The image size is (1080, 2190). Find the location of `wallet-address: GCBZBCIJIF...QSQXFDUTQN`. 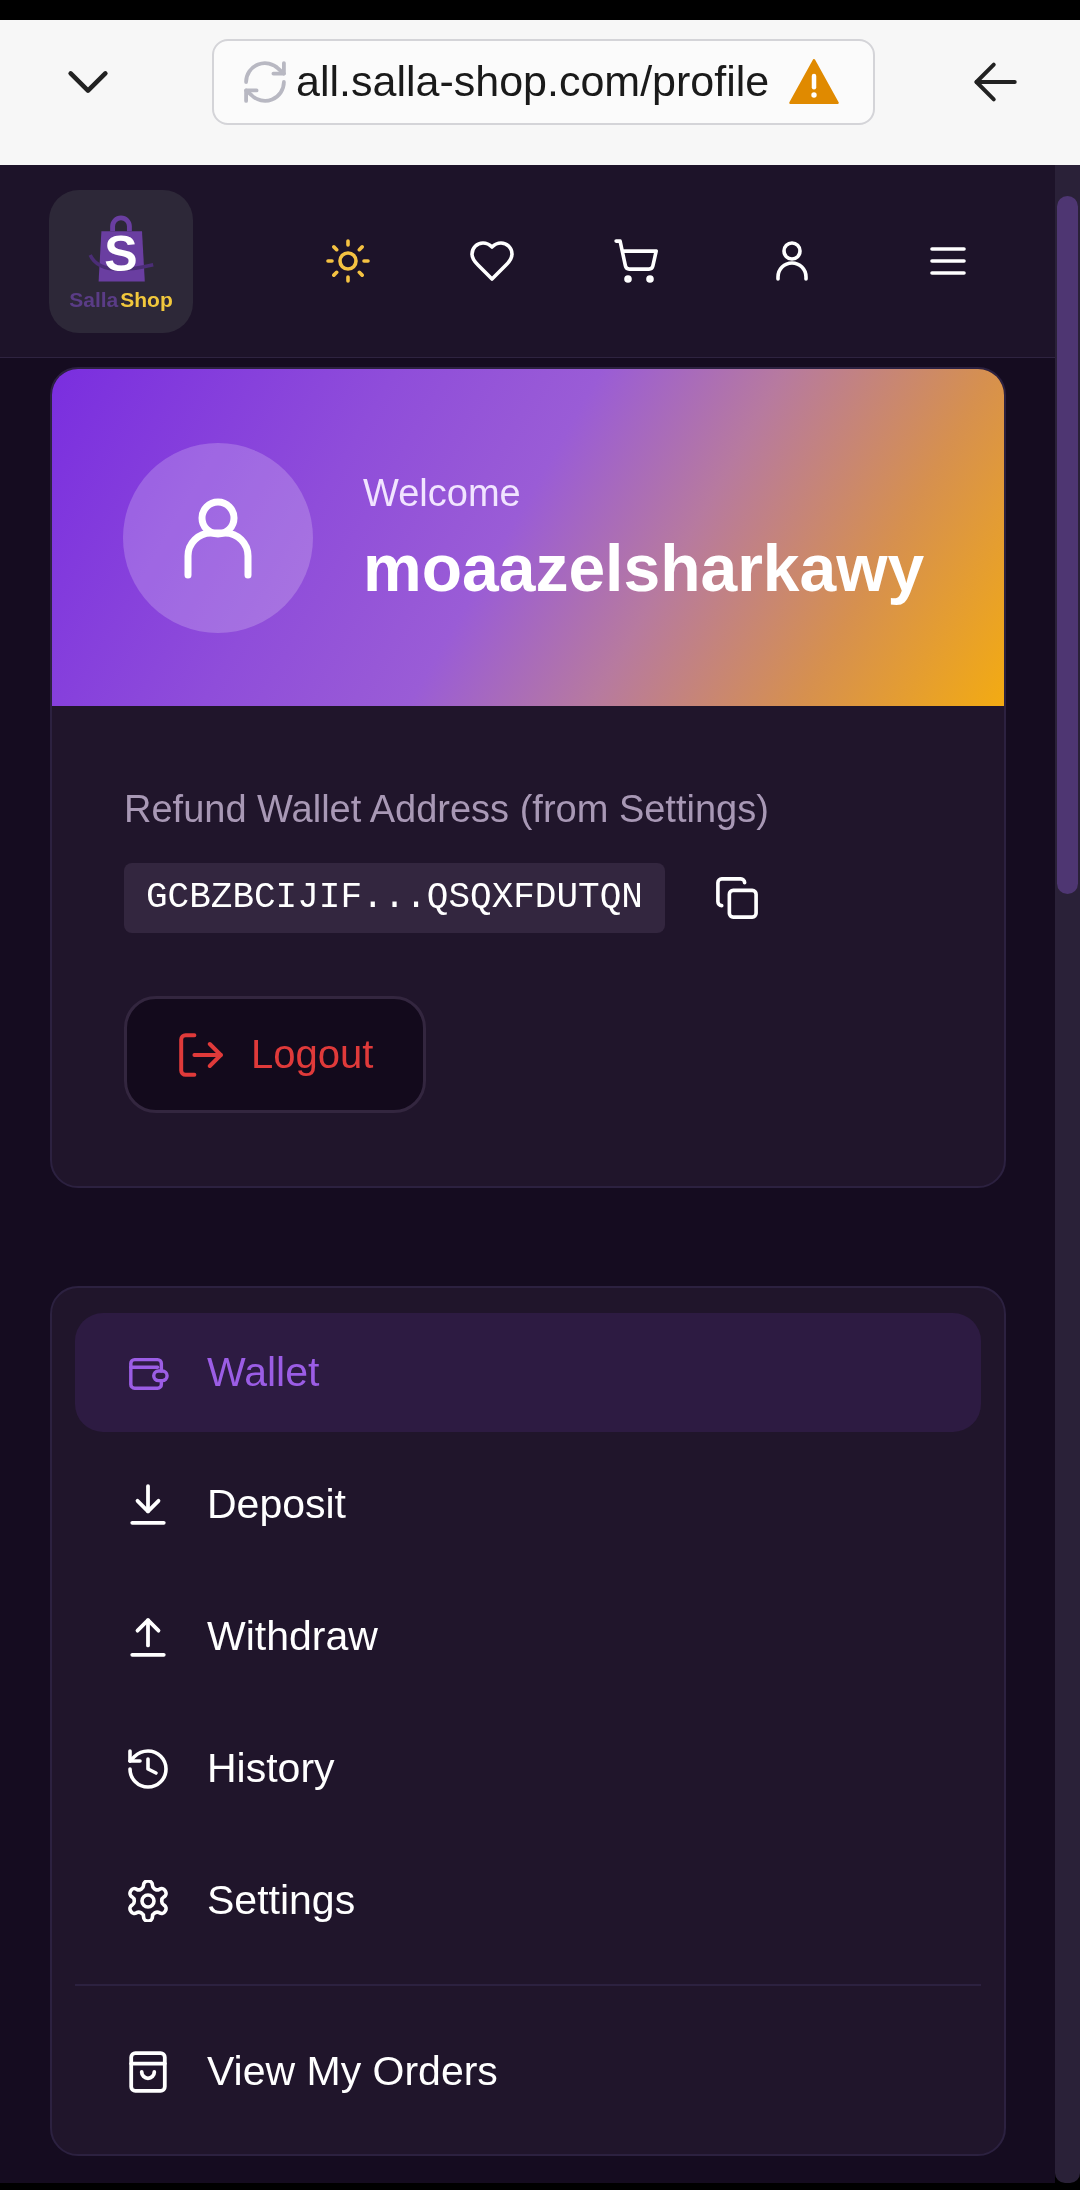

wallet-address: GCBZBCIJIF...QSQXFDUTQN is located at coordinates (394, 898).